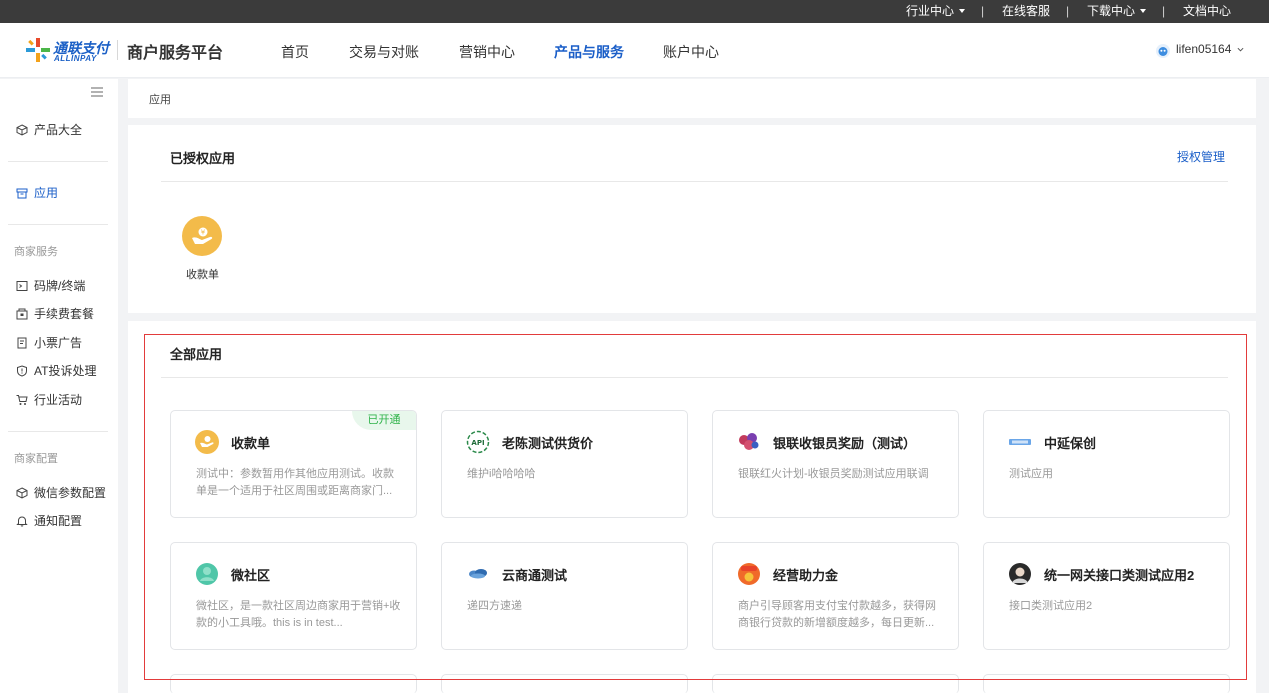 Image resolution: width=1269 pixels, height=693 pixels. I want to click on nav-home: 首页, so click(295, 52).